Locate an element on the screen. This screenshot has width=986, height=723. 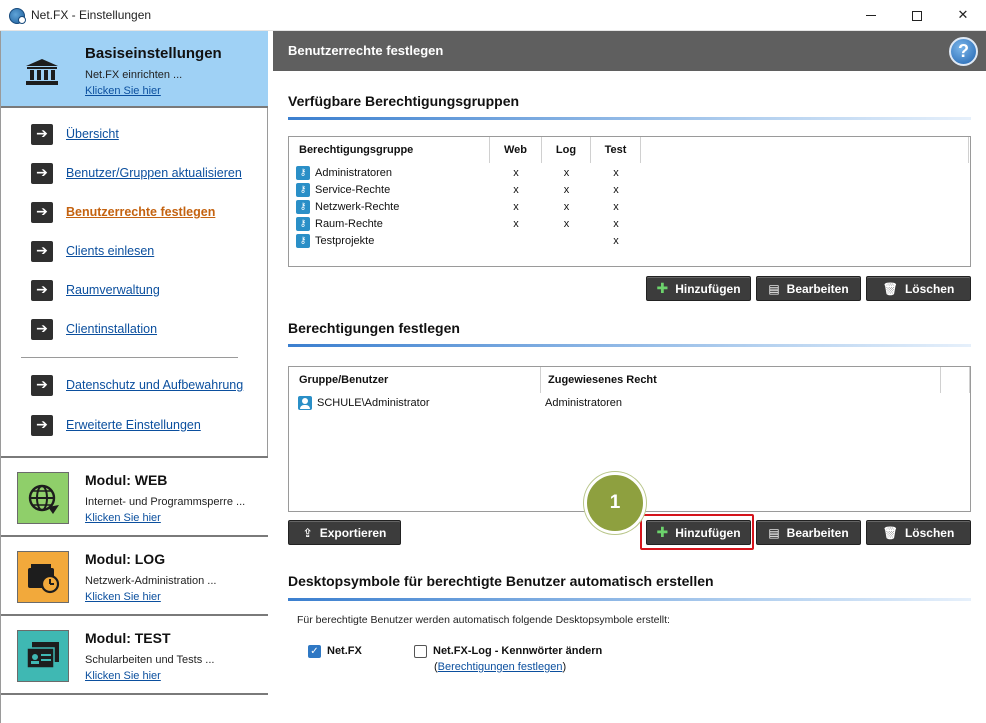
col-header-right: Zugewiesenes Recht is located at coordinates (741, 380).